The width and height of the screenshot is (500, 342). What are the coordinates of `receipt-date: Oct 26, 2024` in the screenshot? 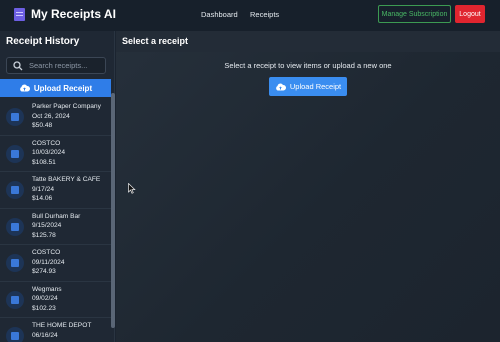 It's located at (51, 116).